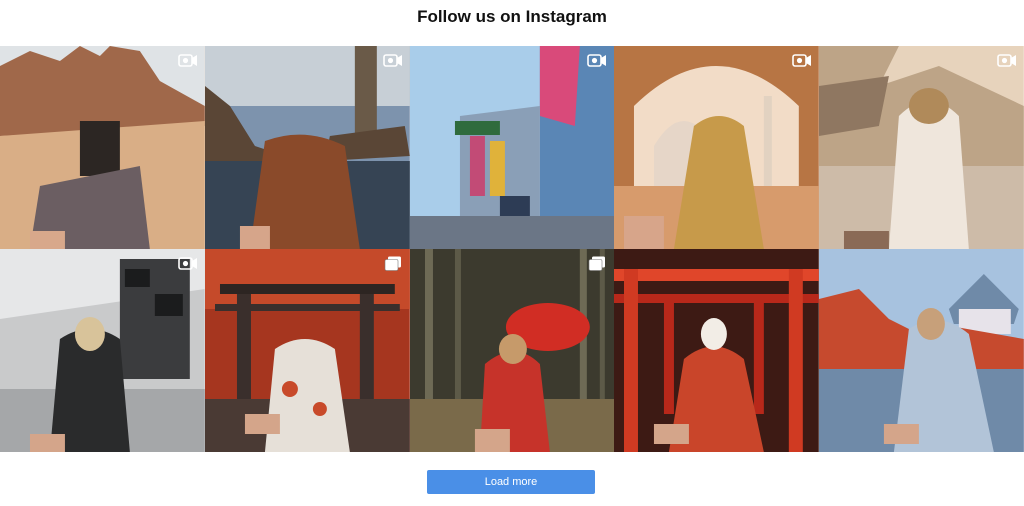 Image resolution: width=1024 pixels, height=506 pixels. What do you see at coordinates (512, 16) in the screenshot?
I see `page-title: Follow us on Instagram` at bounding box center [512, 16].